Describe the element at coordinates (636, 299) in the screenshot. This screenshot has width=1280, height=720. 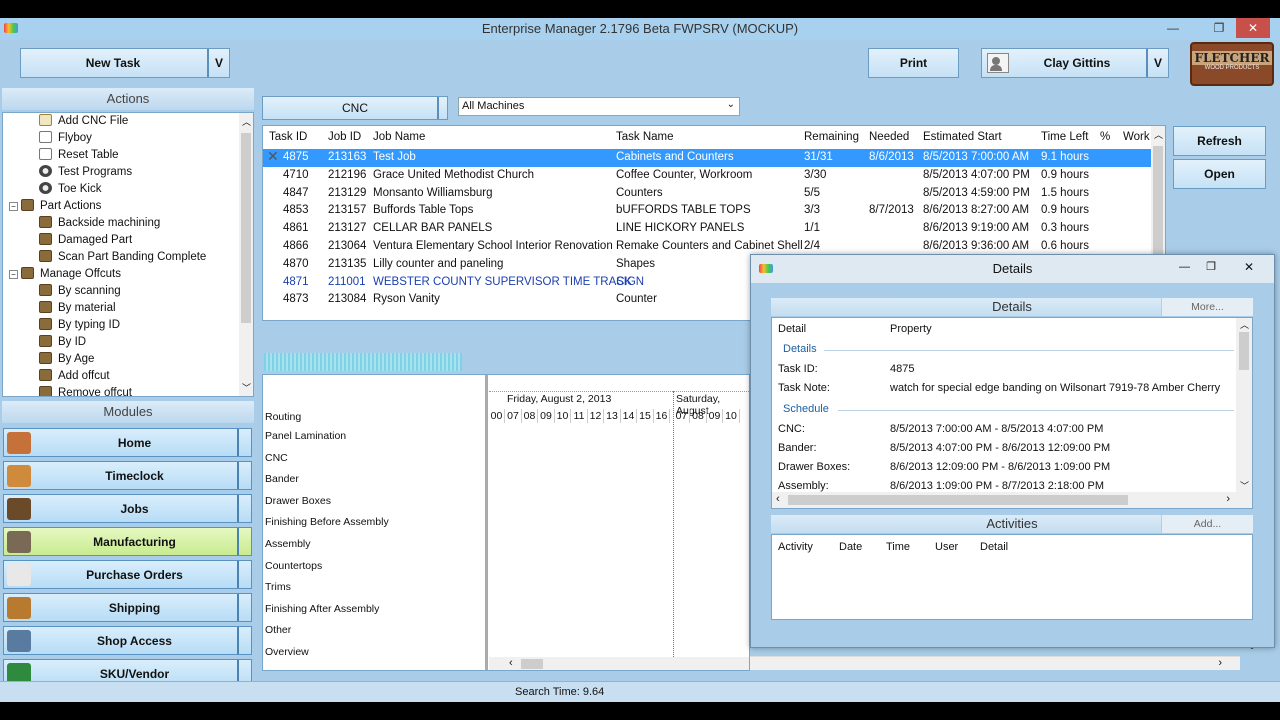
I see `cell-task-name: Counter` at that location.